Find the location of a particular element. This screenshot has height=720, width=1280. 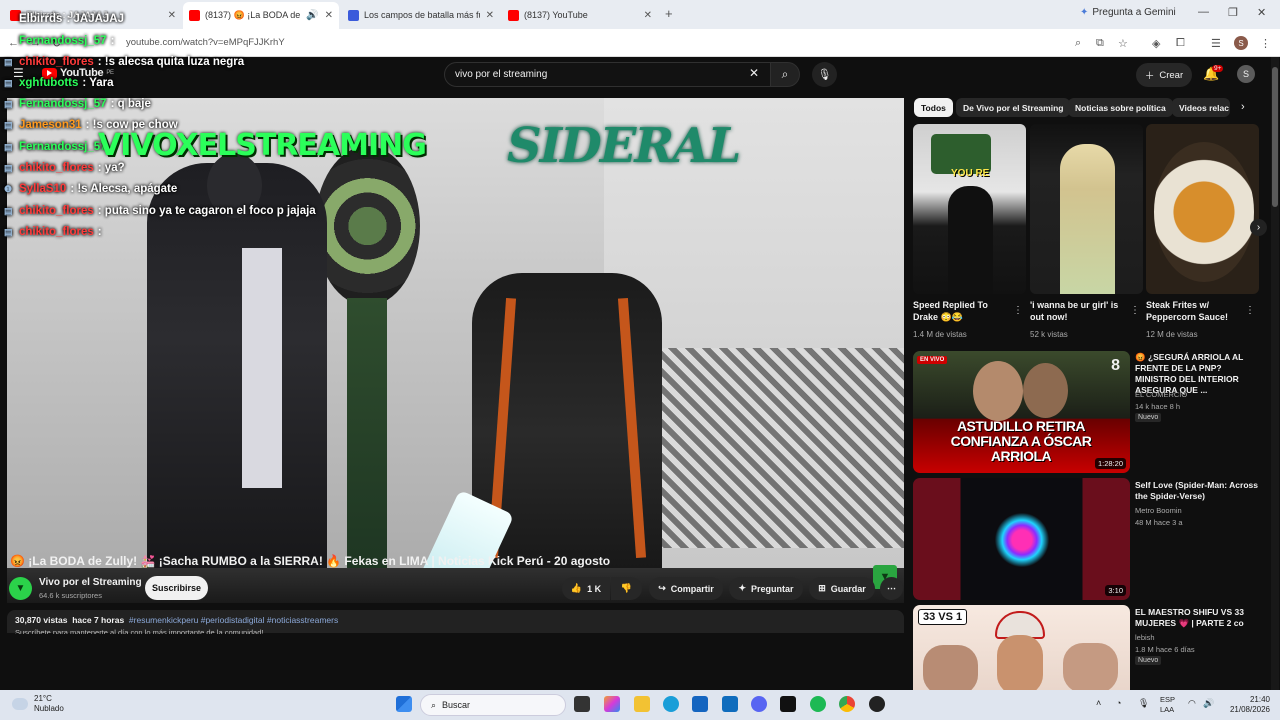

search-button: ⌕ is located at coordinates (785, 74).